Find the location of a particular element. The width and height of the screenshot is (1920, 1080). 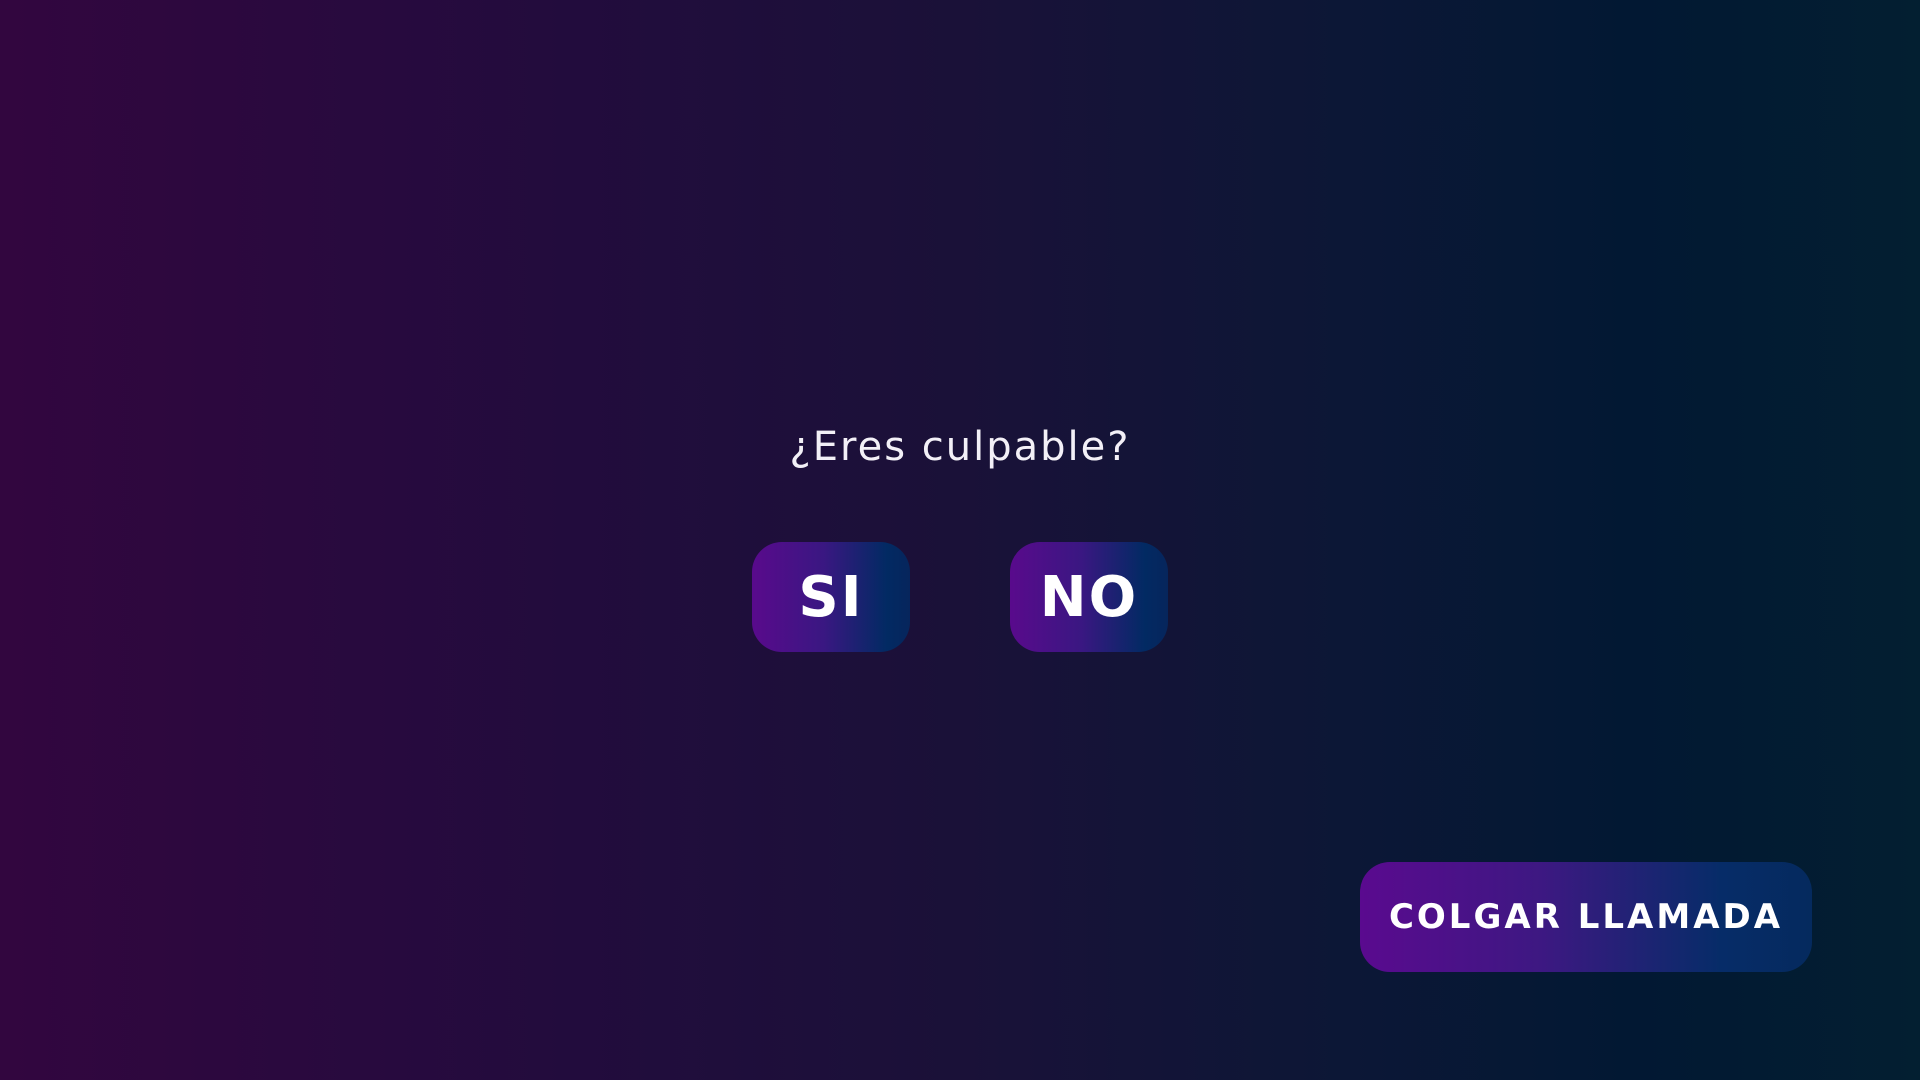

hang-up-call-button: COLGAR LLAMADA is located at coordinates (1586, 917).